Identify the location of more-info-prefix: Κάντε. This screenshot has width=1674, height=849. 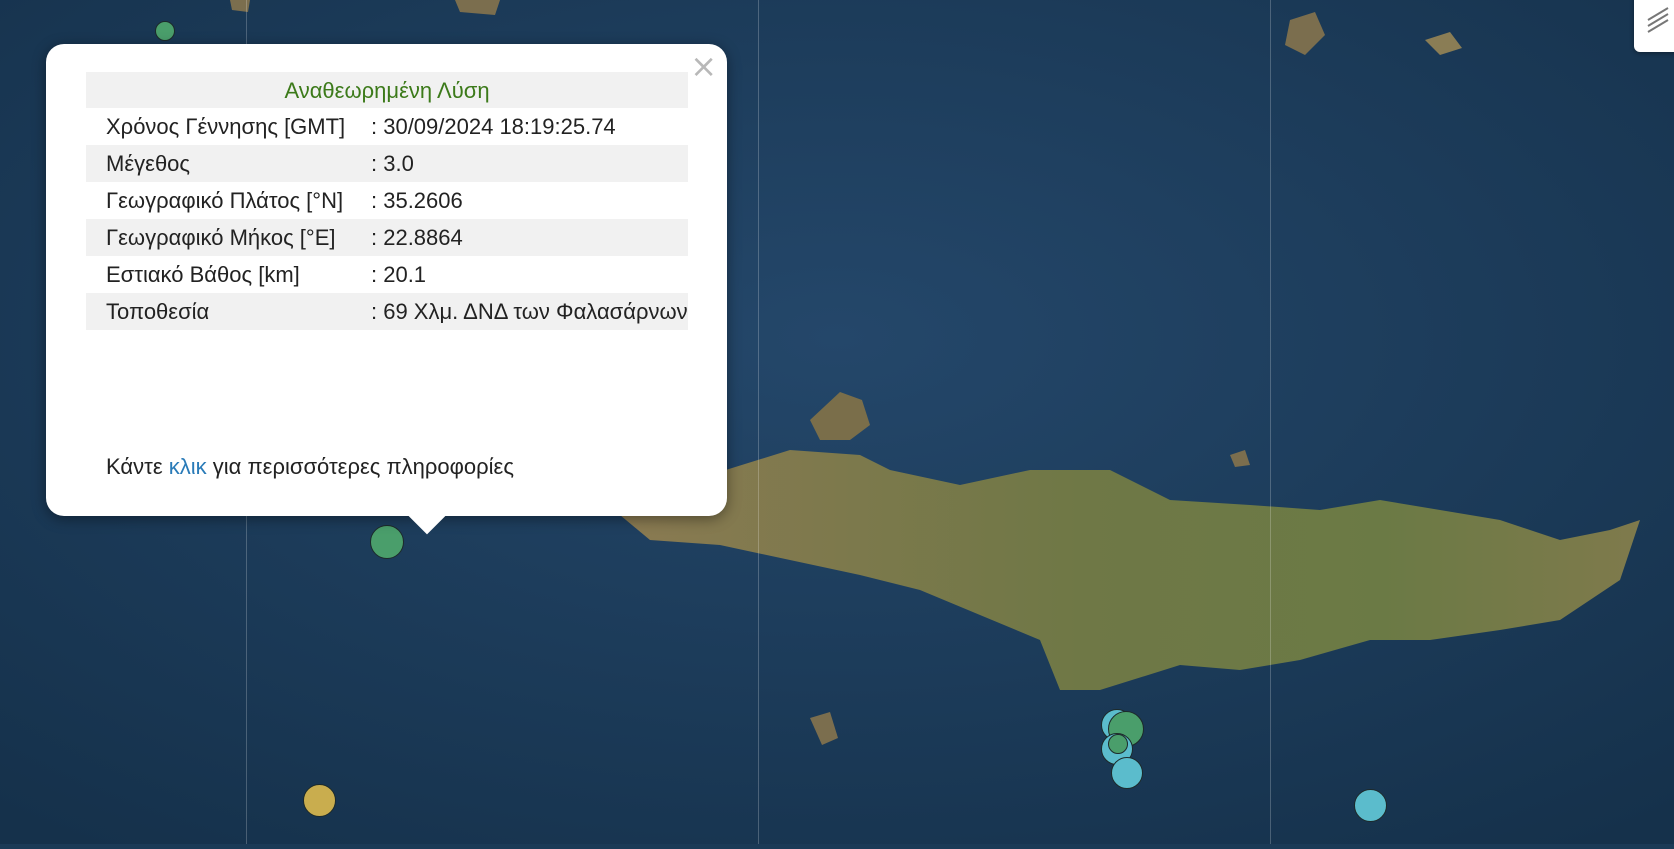
(134, 466).